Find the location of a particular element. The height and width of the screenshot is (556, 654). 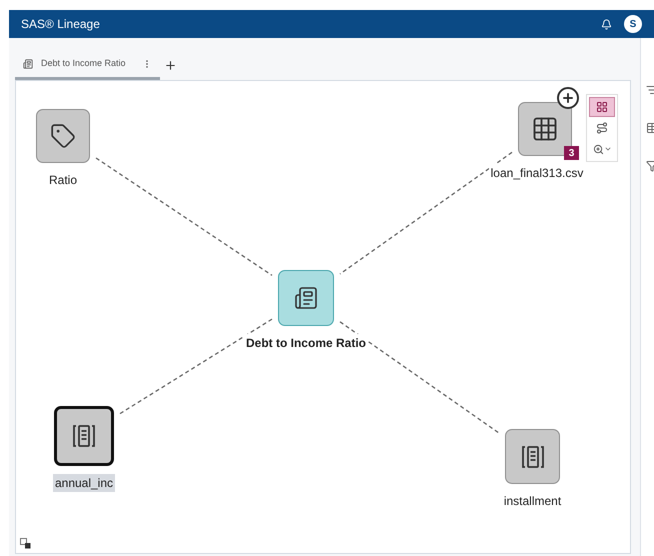

tag-icon is located at coordinates (63, 136).